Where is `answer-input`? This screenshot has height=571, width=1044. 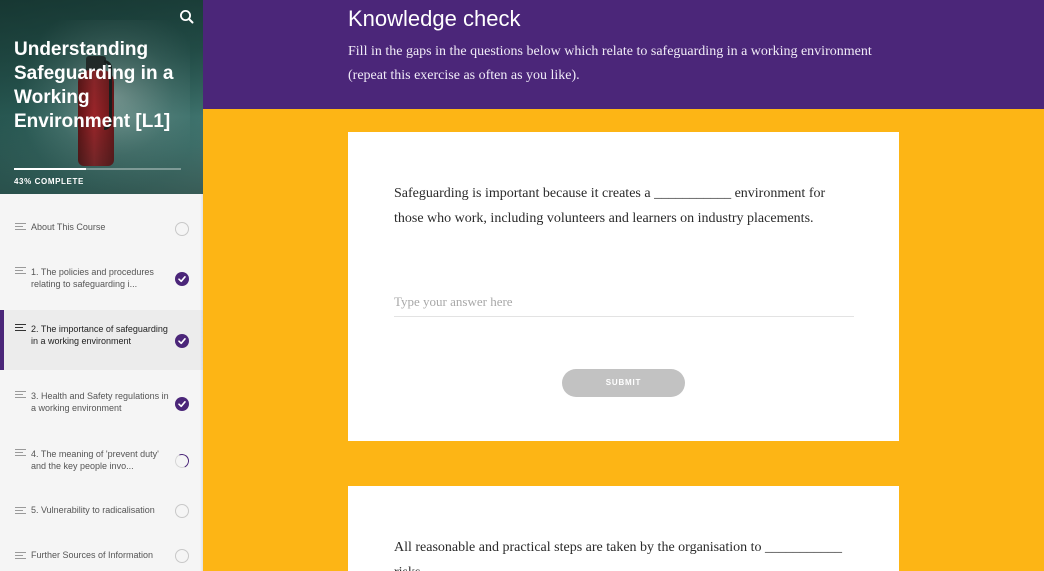 answer-input is located at coordinates (624, 302).